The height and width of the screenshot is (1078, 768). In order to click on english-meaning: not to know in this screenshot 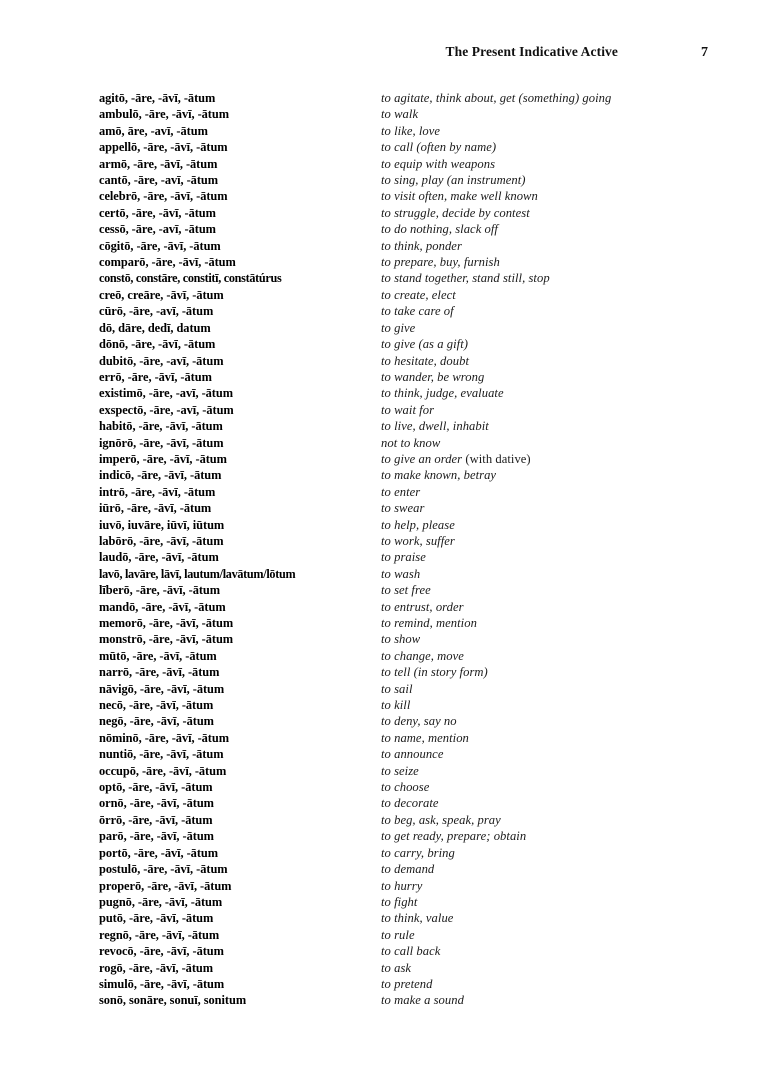, I will do `click(411, 442)`.